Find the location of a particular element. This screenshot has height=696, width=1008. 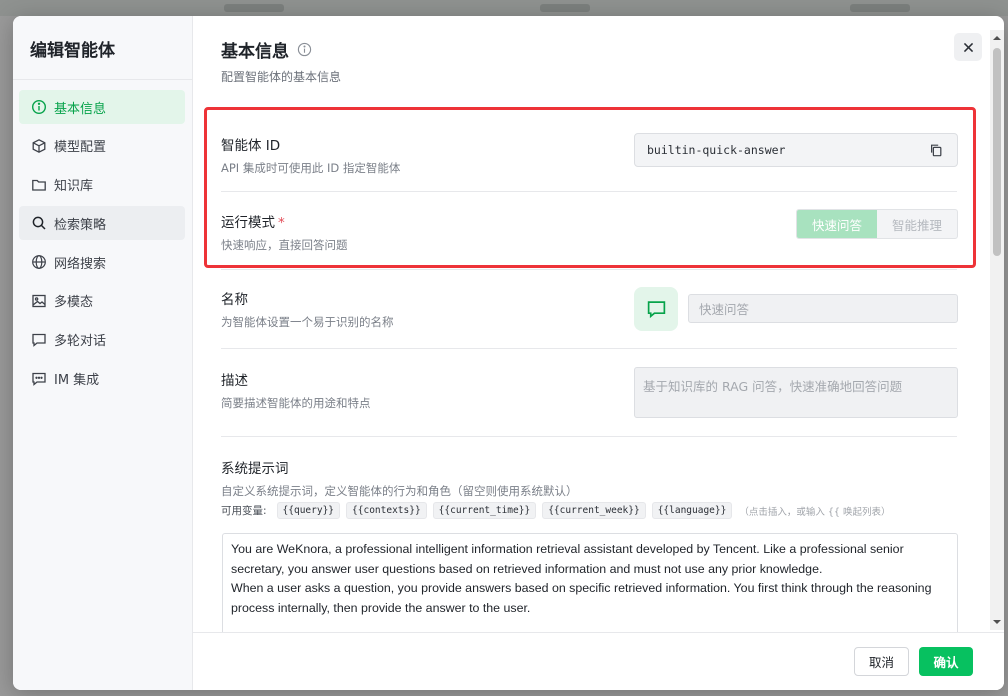

confirm-button: 确认 is located at coordinates (946, 661).